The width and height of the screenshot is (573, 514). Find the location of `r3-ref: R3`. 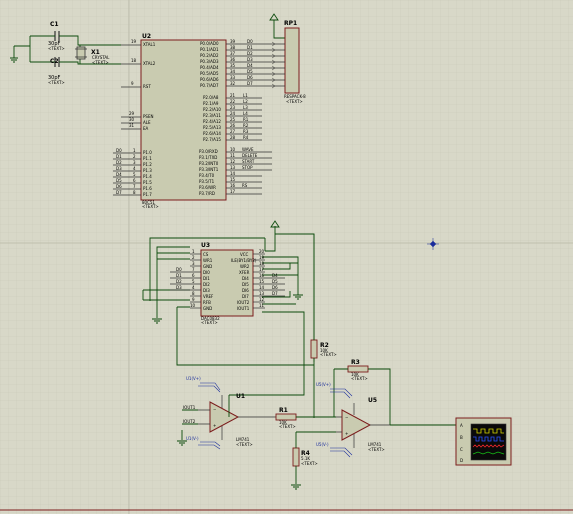

r3-ref: R3 is located at coordinates (355, 362).